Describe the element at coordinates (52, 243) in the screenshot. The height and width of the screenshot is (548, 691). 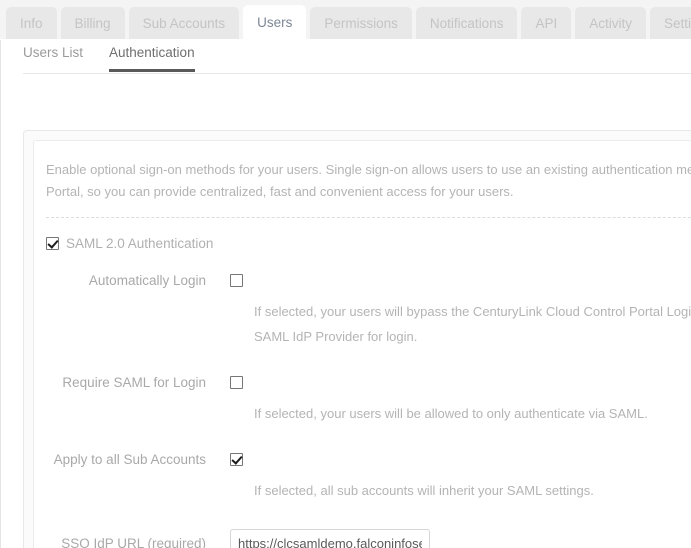
I see `saml-enable-checkbox` at that location.